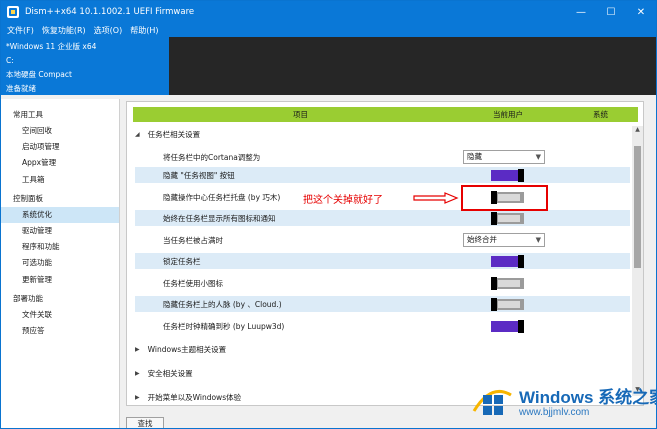 The image size is (657, 429). Describe the element at coordinates (20, 30) in the screenshot. I see `menu-file: 文件(F)` at that location.